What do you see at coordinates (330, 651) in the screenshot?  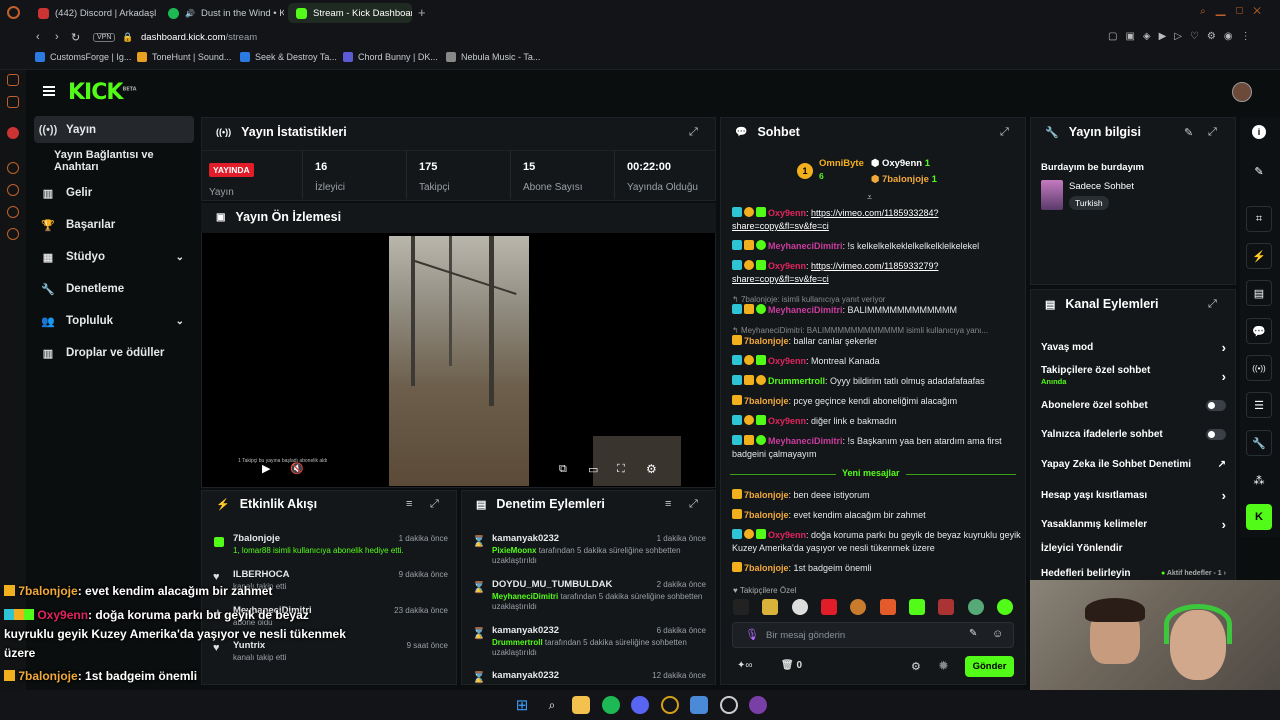 I see `event-item: ♥ Yuntrix kanalı takip etti 9 saat önce` at bounding box center [330, 651].